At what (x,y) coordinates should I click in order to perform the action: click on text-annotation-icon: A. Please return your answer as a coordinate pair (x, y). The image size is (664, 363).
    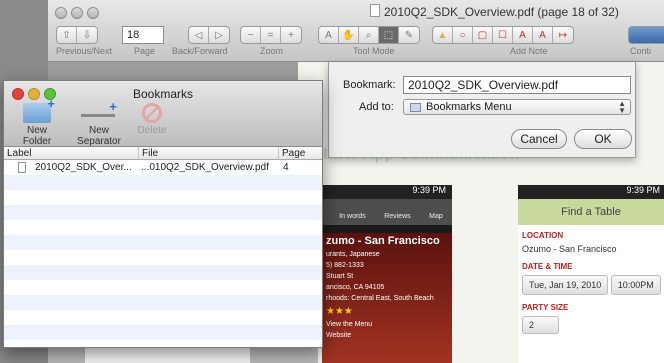
    Looking at the image, I should click on (523, 35).